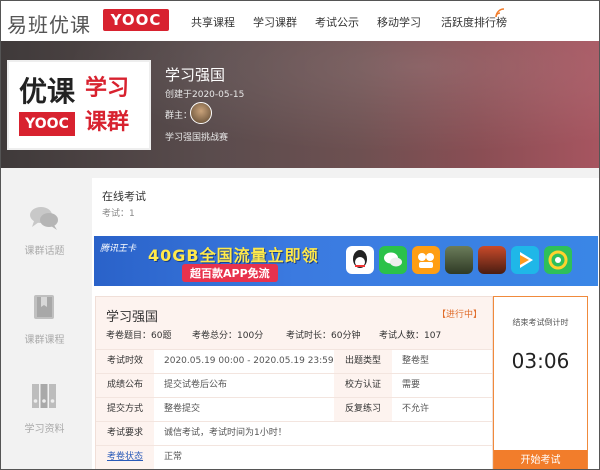 The width and height of the screenshot is (600, 470). I want to click on stat-label: 考卷总分：, so click(215, 336).